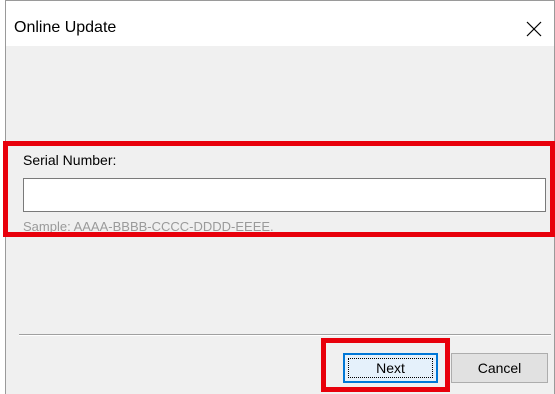  Describe the element at coordinates (285, 335) in the screenshot. I see `divider` at that location.